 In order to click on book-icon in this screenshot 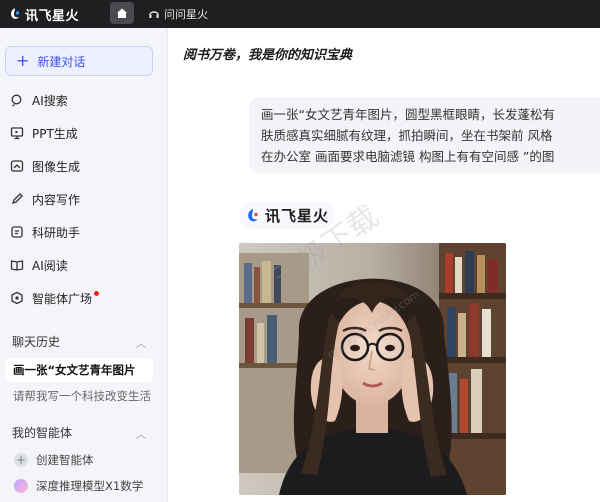, I will do `click(17, 265)`.